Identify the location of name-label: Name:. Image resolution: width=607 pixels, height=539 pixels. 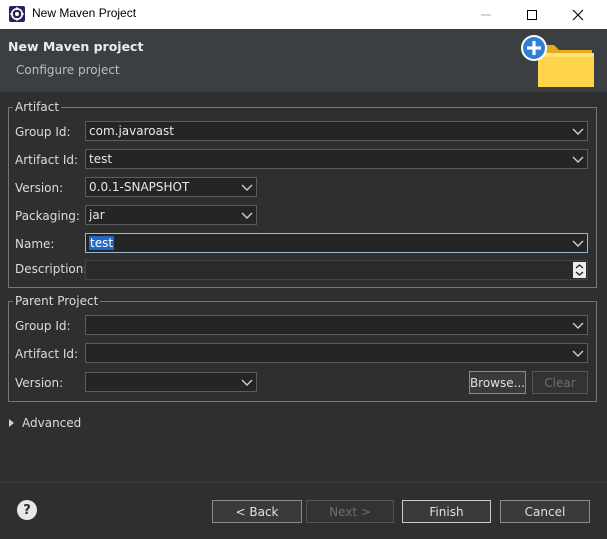
(35, 244).